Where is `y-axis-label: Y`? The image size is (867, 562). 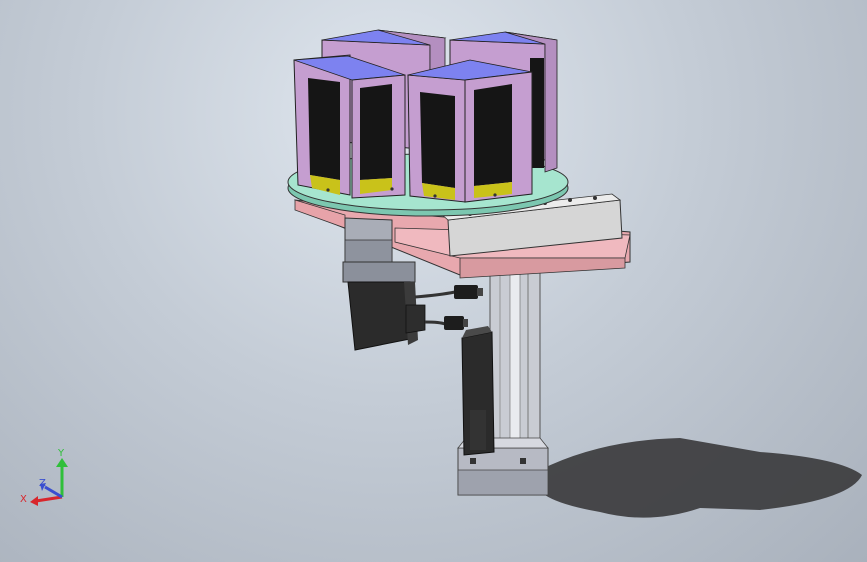 y-axis-label: Y is located at coordinates (61, 453).